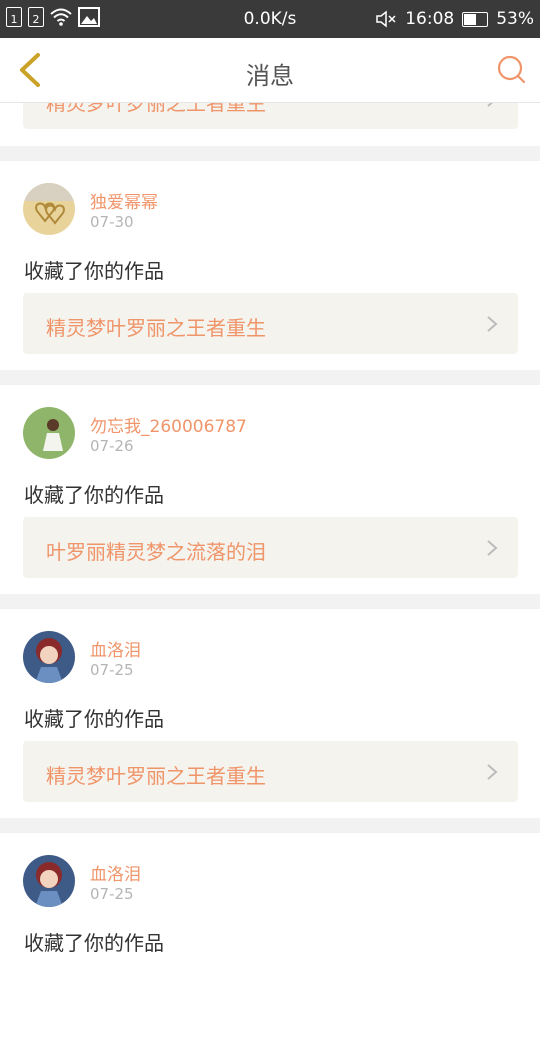  What do you see at coordinates (270, 76) in the screenshot?
I see `page-title: 消息` at bounding box center [270, 76].